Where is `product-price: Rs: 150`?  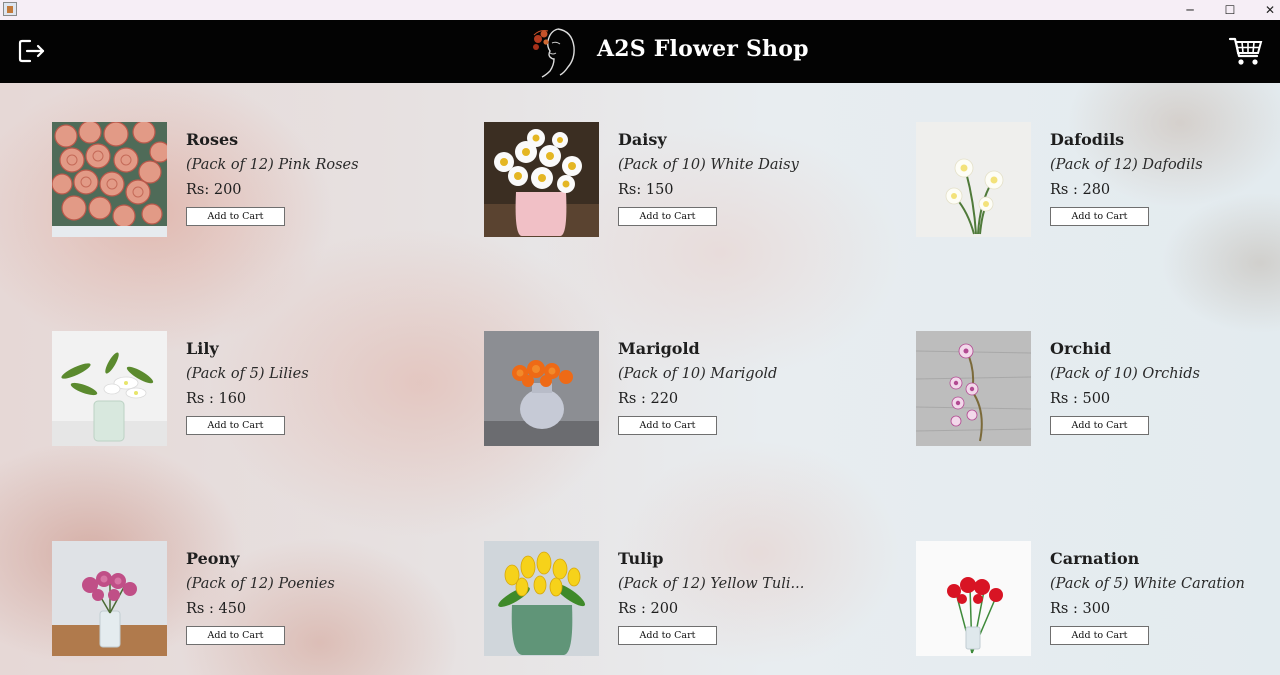 product-price: Rs: 150 is located at coordinates (646, 190).